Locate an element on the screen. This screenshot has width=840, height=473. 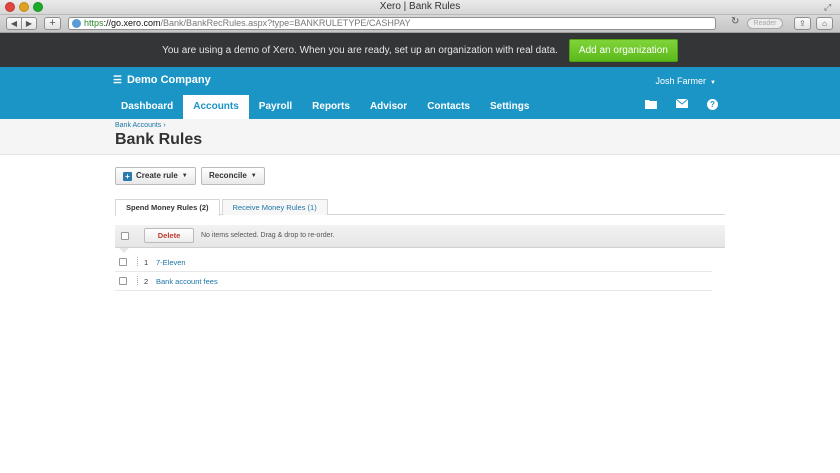
help-icon: ? is located at coordinates (712, 104).